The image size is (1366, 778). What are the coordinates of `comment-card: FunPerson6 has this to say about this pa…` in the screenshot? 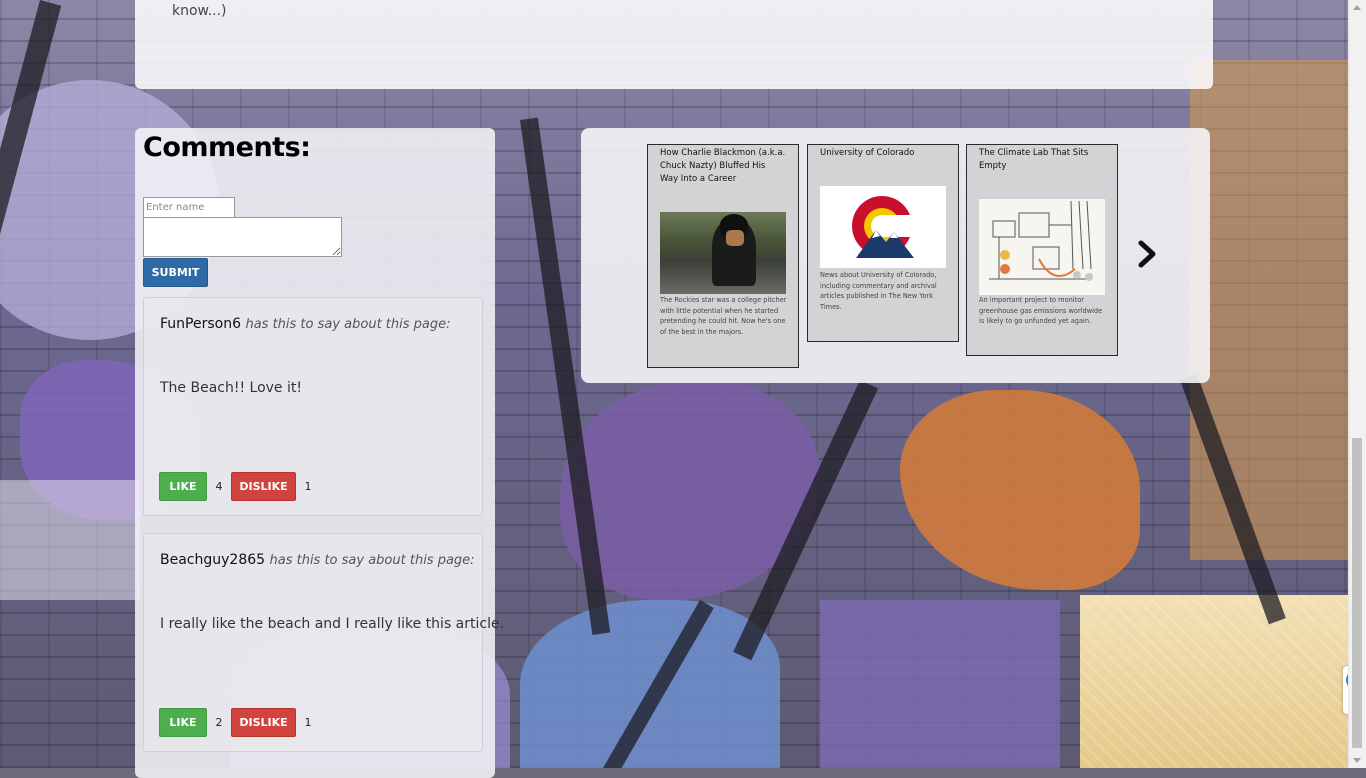 It's located at (313, 406).